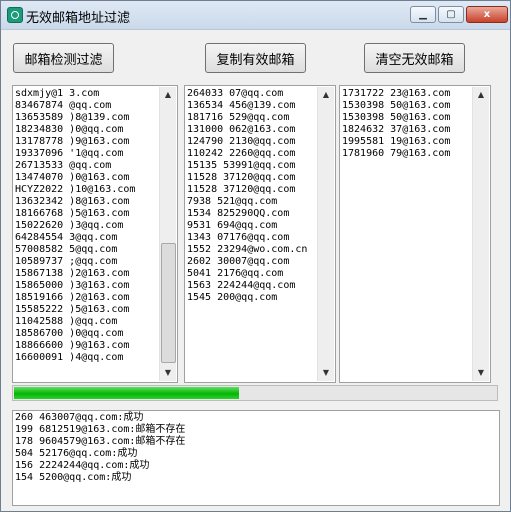  What do you see at coordinates (247, 142) in the screenshot?
I see `valid-email-item: 124790 2130@qq.com` at bounding box center [247, 142].